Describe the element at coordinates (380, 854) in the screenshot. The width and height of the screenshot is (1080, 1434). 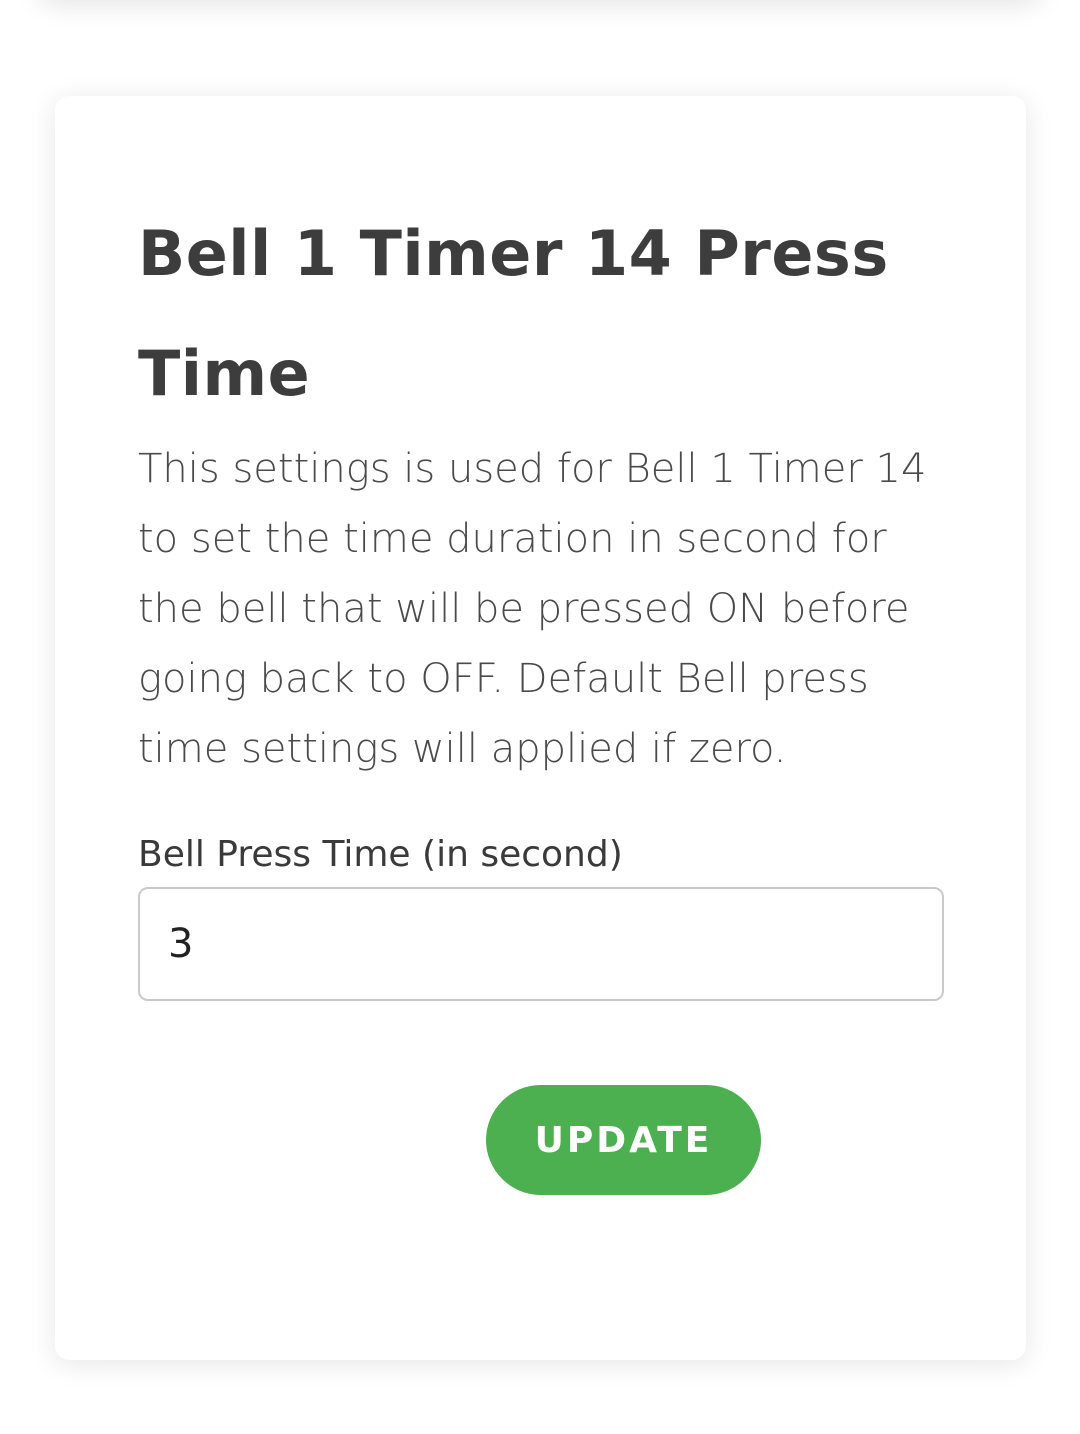
I see `bell-press-time-label: Bell Press Time (in second)` at that location.